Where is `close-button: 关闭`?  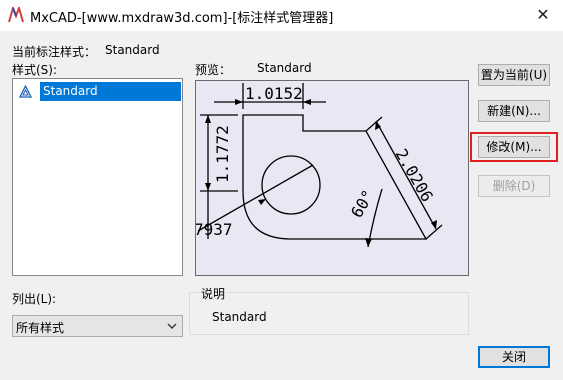 close-button: 关闭 is located at coordinates (514, 357).